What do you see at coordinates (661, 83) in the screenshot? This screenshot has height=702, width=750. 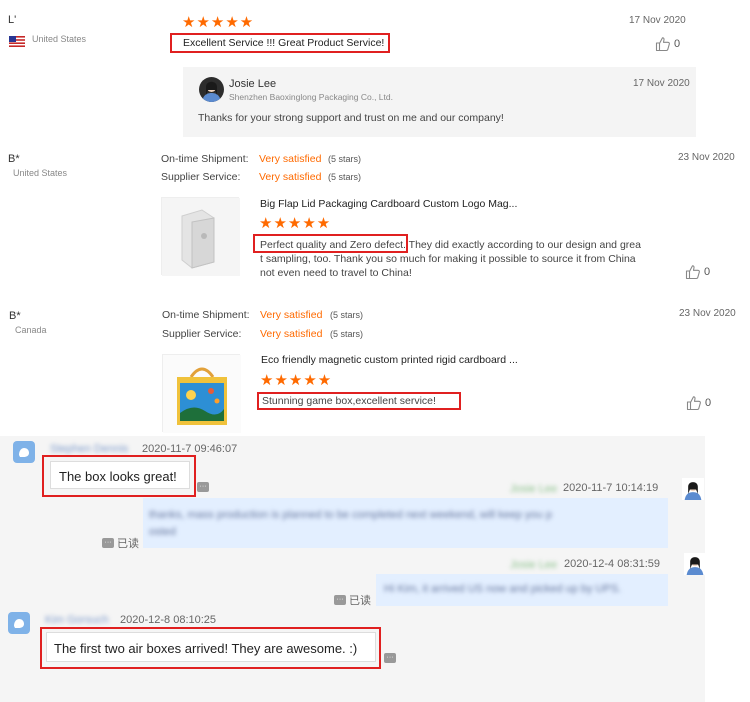 I see `reply-date: 17 Nov 2020` at bounding box center [661, 83].